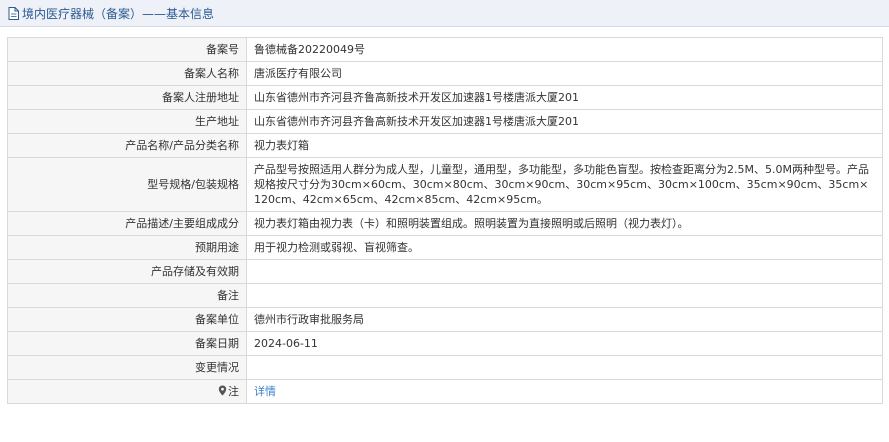 Image resolution: width=889 pixels, height=442 pixels. I want to click on details-link: 详情, so click(265, 391).